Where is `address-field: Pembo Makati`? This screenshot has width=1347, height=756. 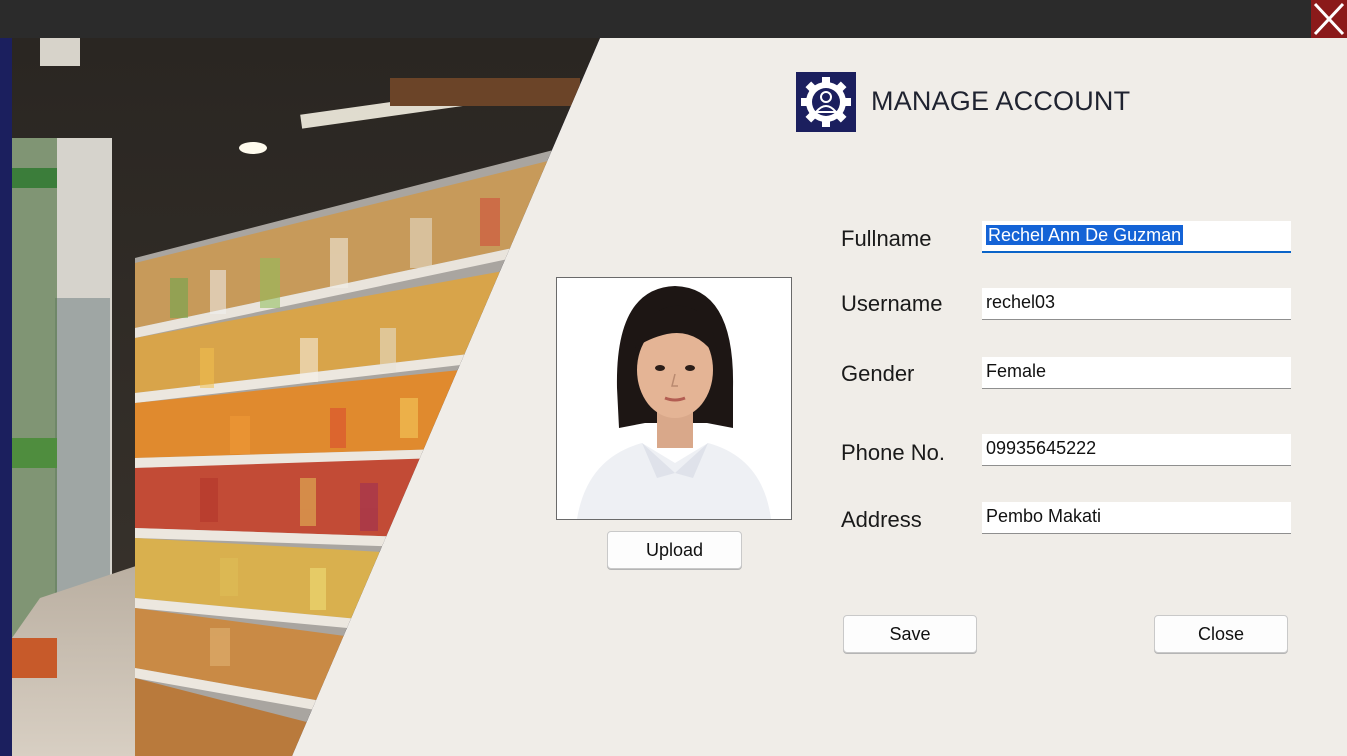
address-field: Pembo Makati is located at coordinates (1136, 518).